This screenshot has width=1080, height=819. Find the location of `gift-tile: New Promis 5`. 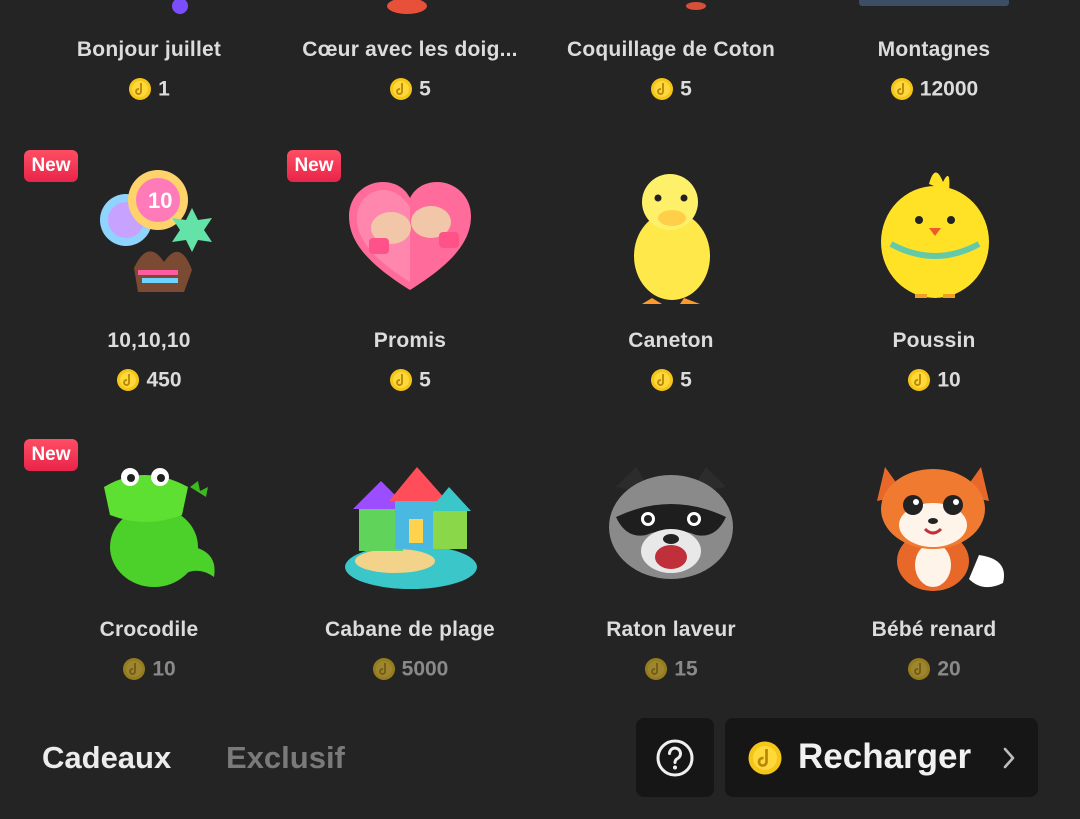

gift-tile: New Promis 5 is located at coordinates (410, 294).